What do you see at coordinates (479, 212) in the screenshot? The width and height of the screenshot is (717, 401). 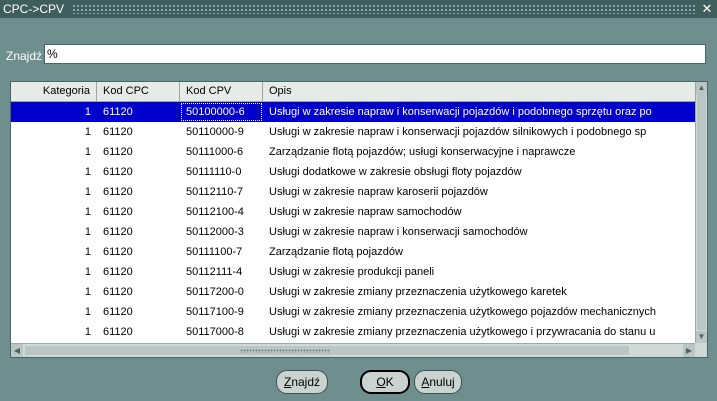 I see `cell-opis: Usługi w zakresie napraw samochodów` at bounding box center [479, 212].